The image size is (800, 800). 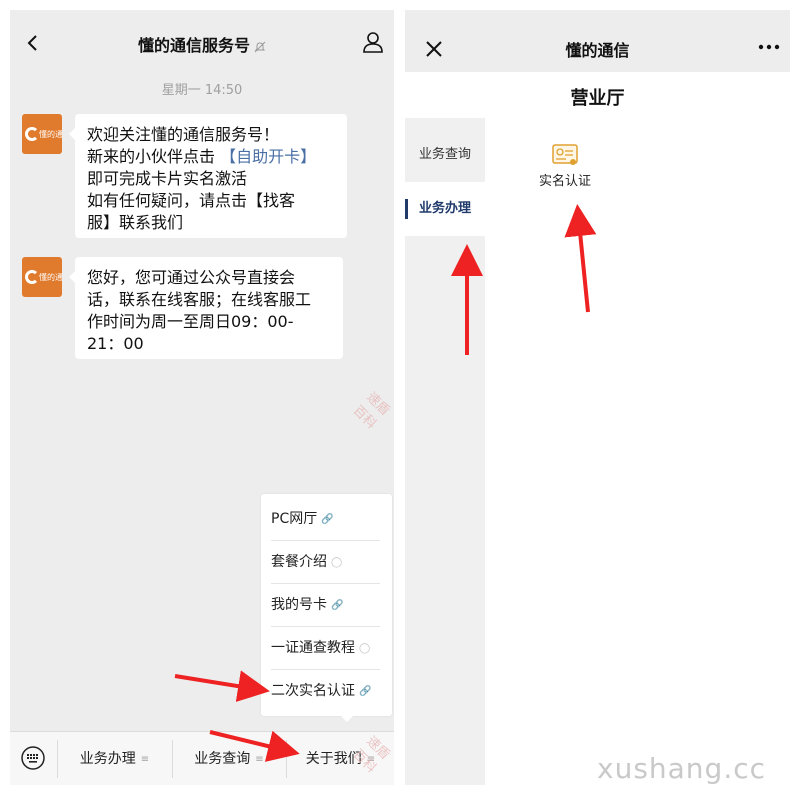 I want to click on menu-business-query: 业务查询 ≡, so click(x=229, y=758).